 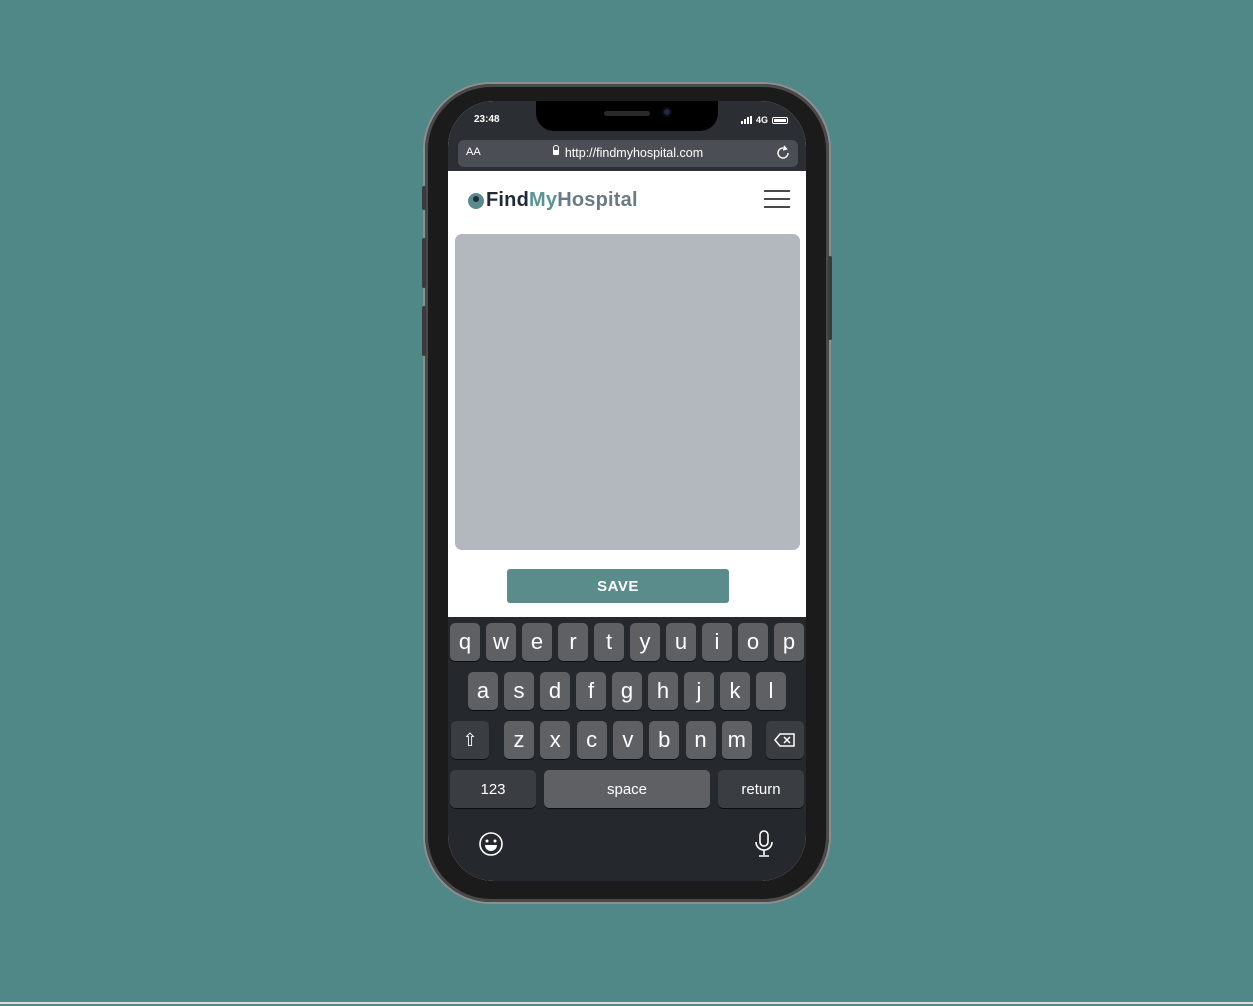 What do you see at coordinates (627, 691) in the screenshot?
I see `key-g: g` at bounding box center [627, 691].